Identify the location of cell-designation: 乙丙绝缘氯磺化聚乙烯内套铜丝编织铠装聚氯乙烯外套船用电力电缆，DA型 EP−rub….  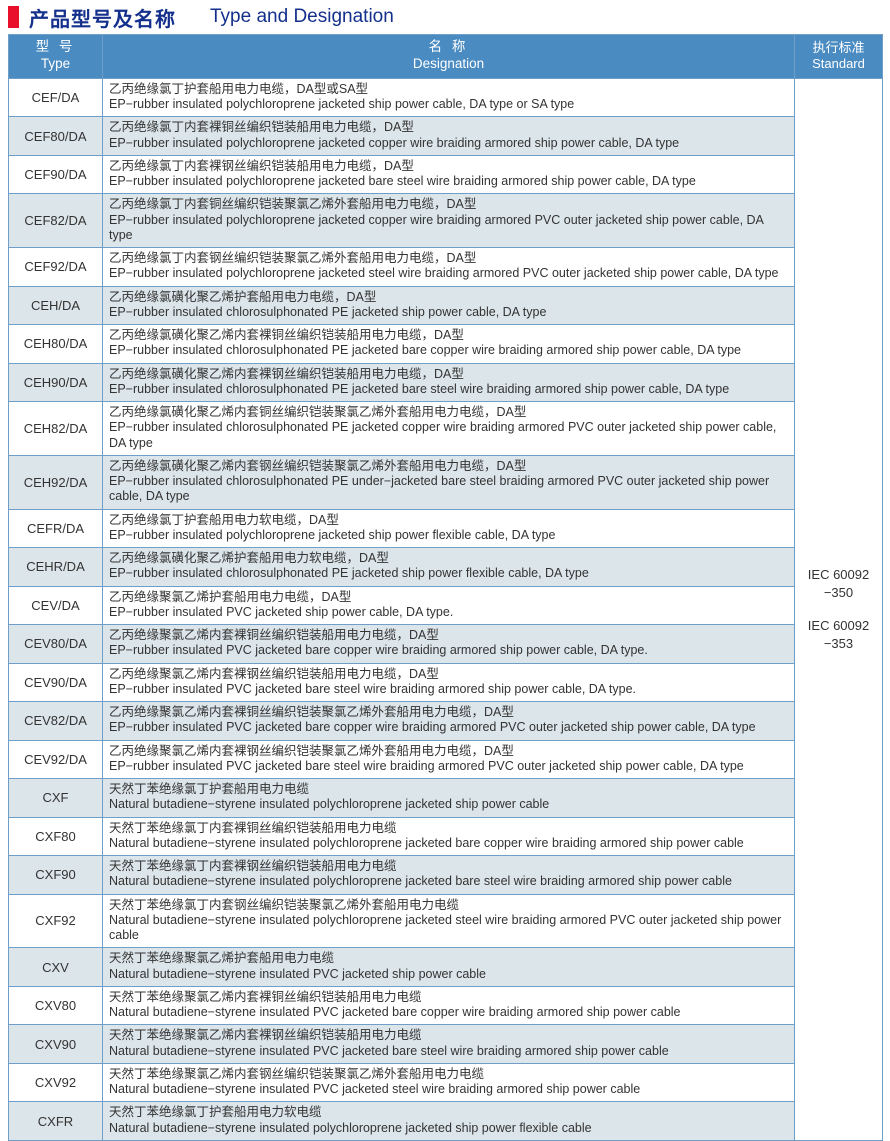
(448, 428).